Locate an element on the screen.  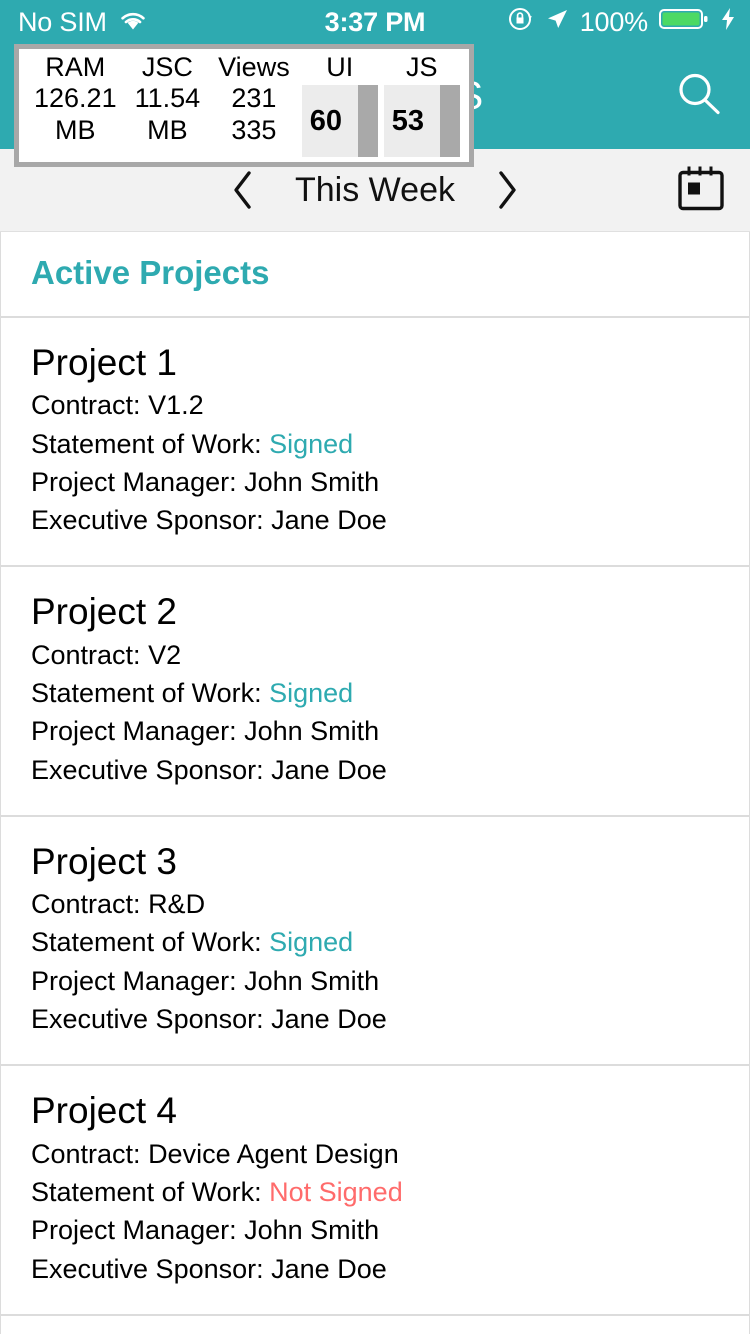
project-contract-row: Contract: V2 is located at coordinates (375, 655).